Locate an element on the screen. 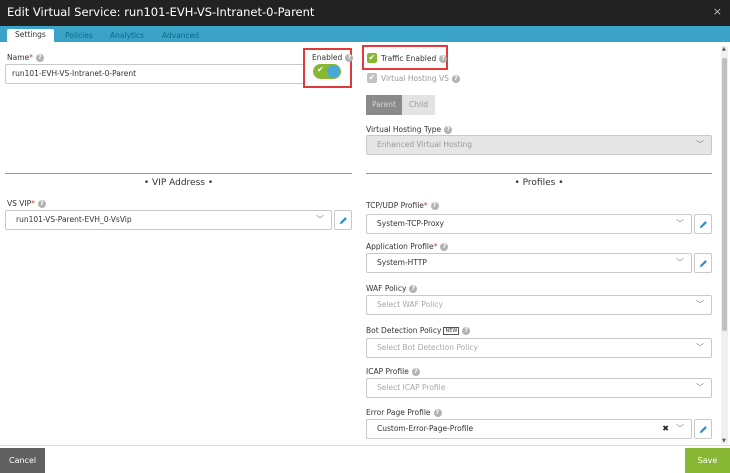 The width and height of the screenshot is (730, 473). waf-policy-select: Select WAF Policy ﹀ is located at coordinates (539, 305).